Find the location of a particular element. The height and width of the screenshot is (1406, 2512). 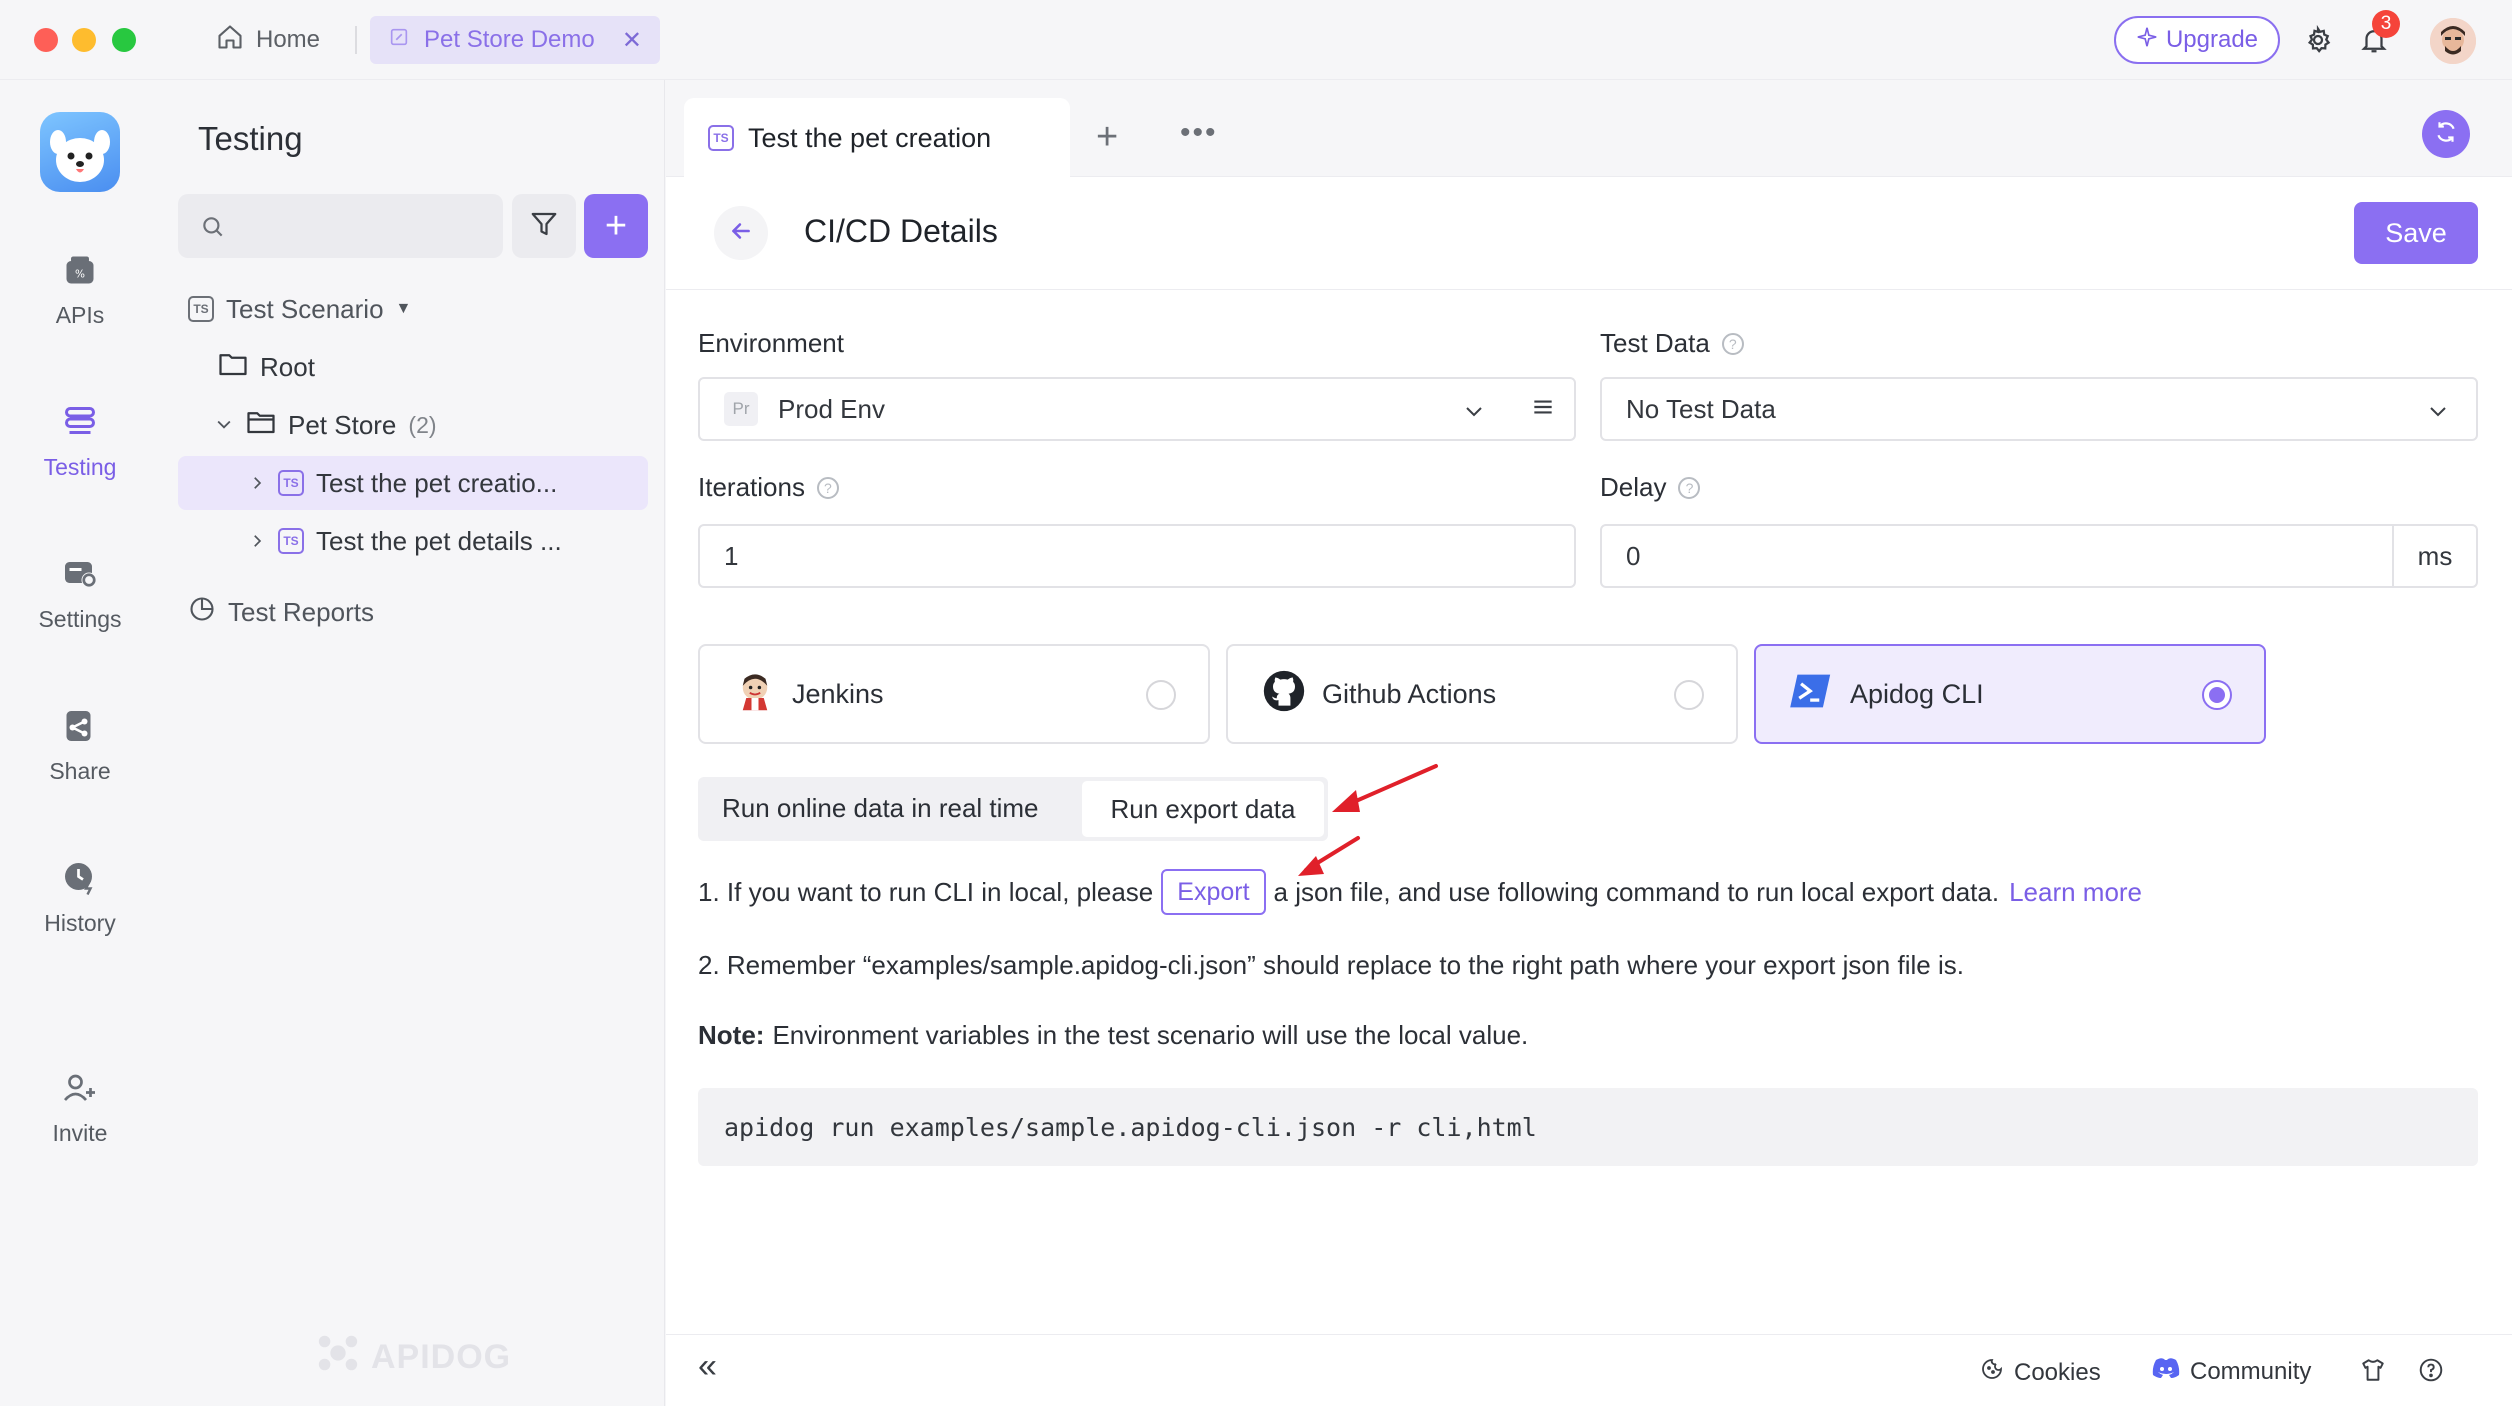

gear-icon is located at coordinates (2318, 40).